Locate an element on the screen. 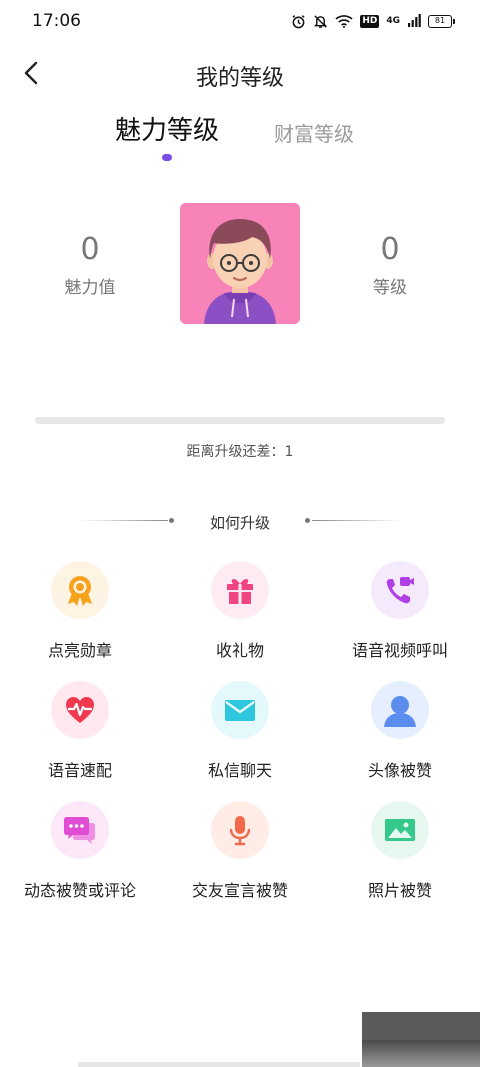 Image resolution: width=480 pixels, height=1067 pixels. heading-divider-right is located at coordinates (357, 520).